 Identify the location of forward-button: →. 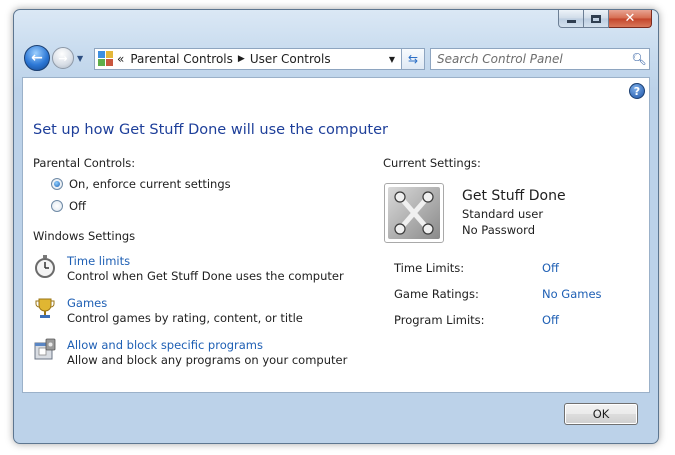
(63, 58).